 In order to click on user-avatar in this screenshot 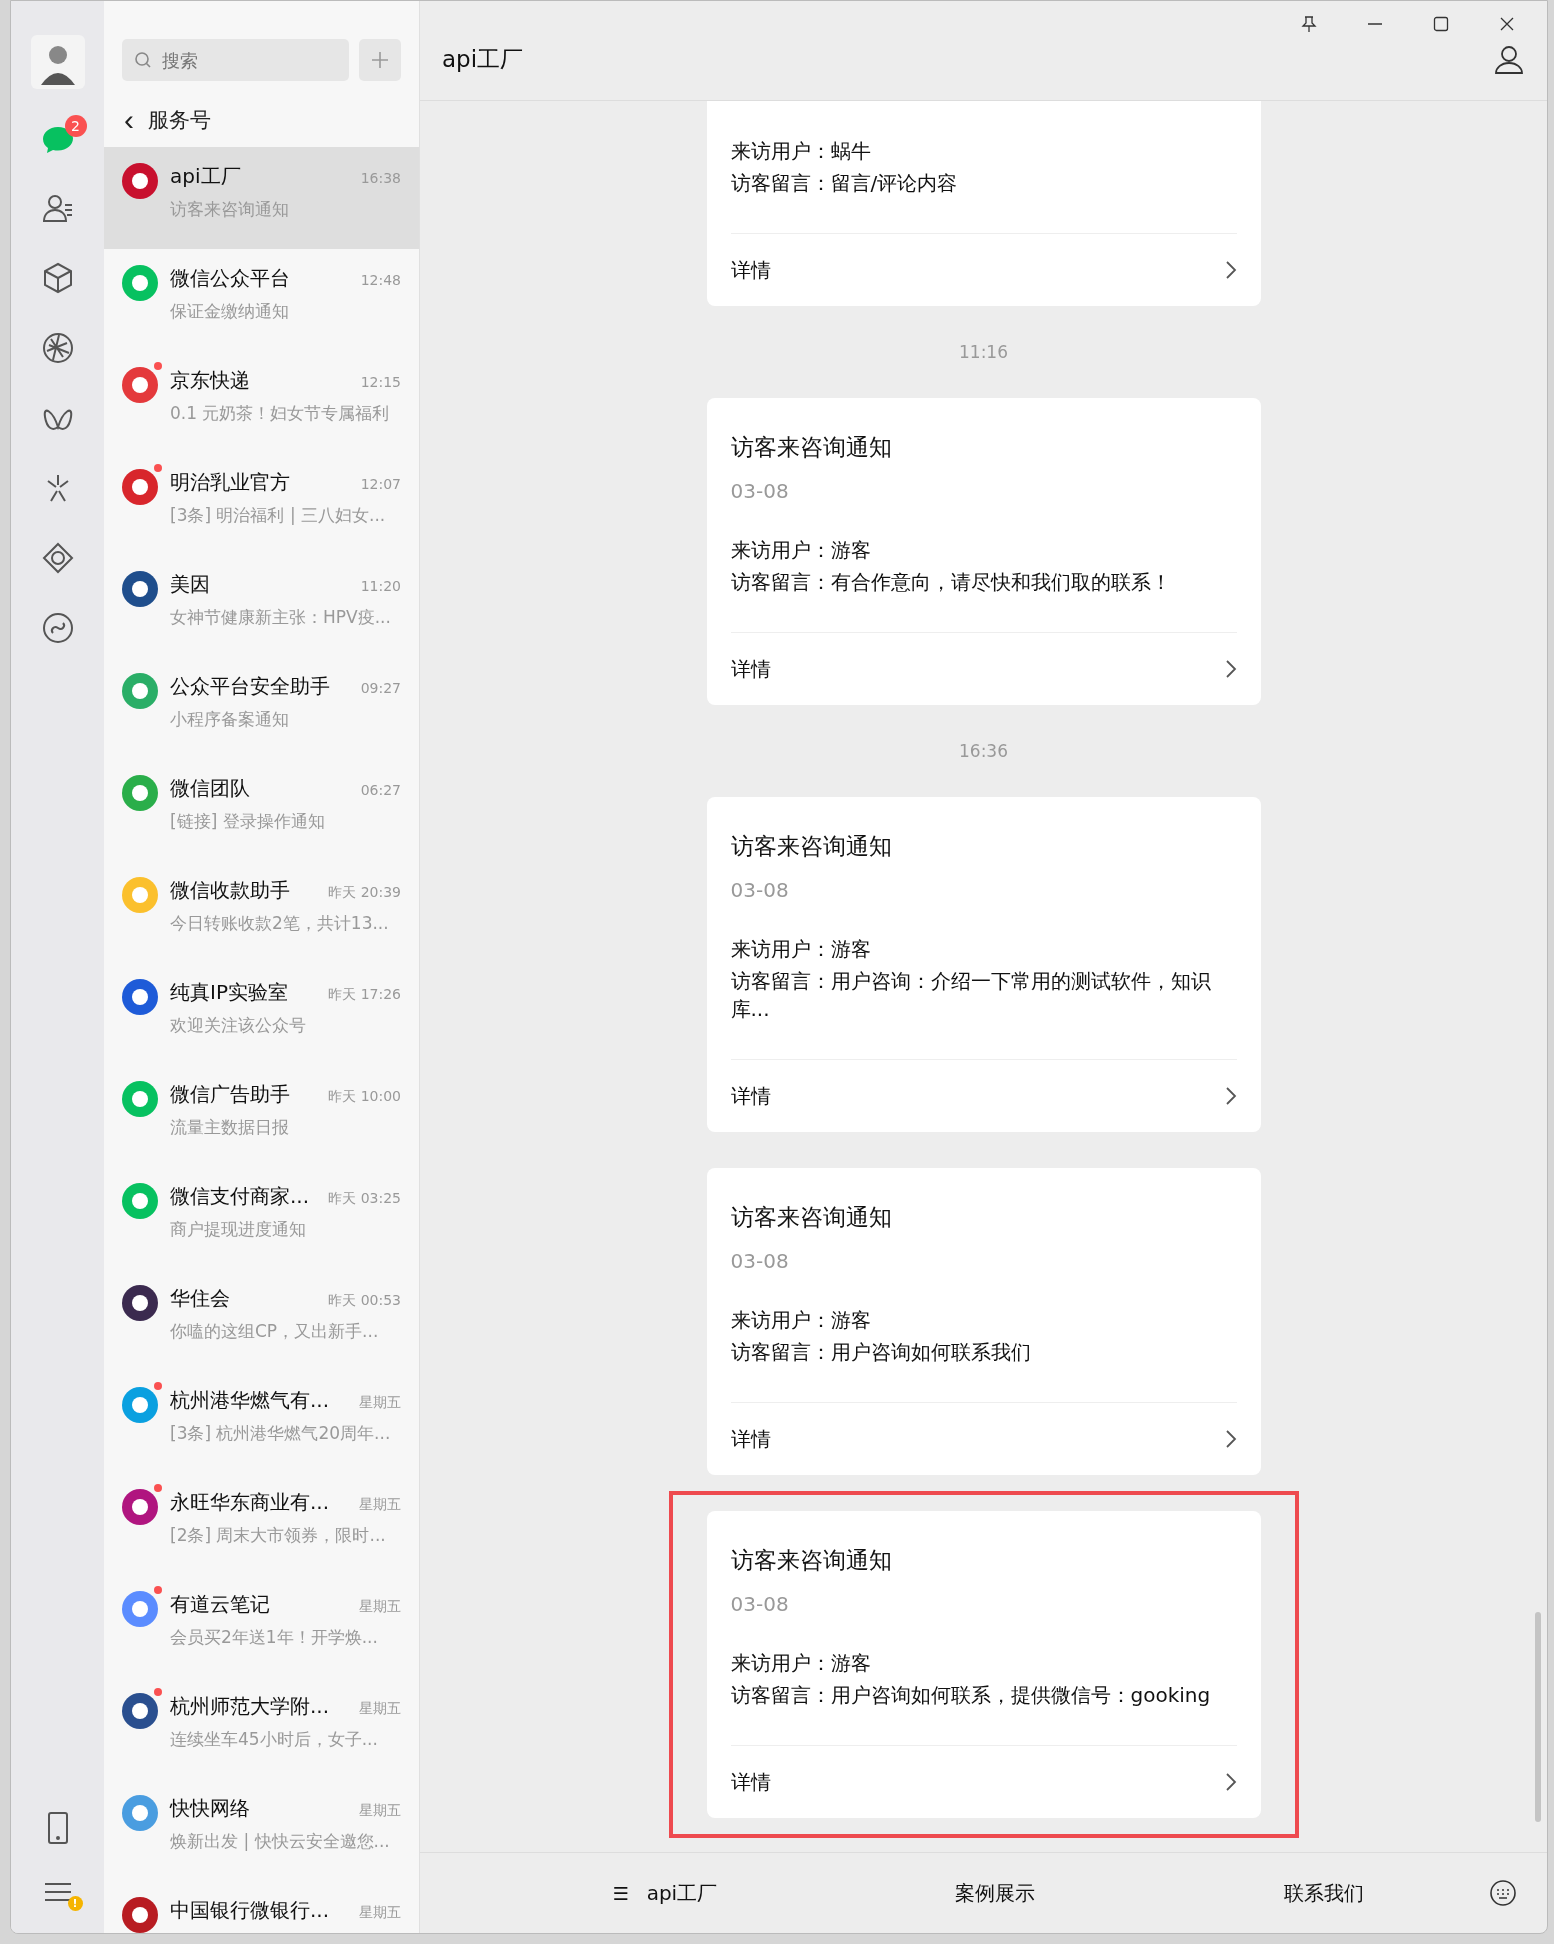, I will do `click(57, 62)`.